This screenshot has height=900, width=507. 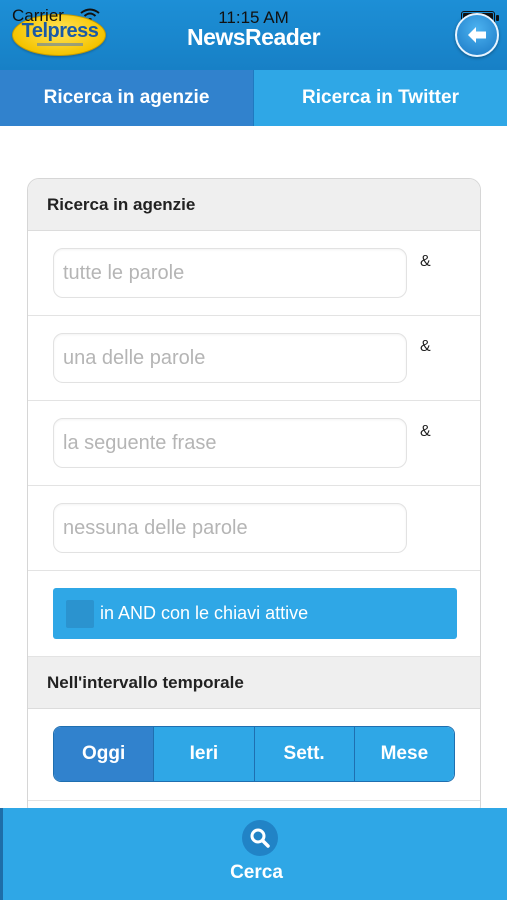 What do you see at coordinates (126, 98) in the screenshot?
I see `tab-ricerca-agenzie: Ricerca in agenzie` at bounding box center [126, 98].